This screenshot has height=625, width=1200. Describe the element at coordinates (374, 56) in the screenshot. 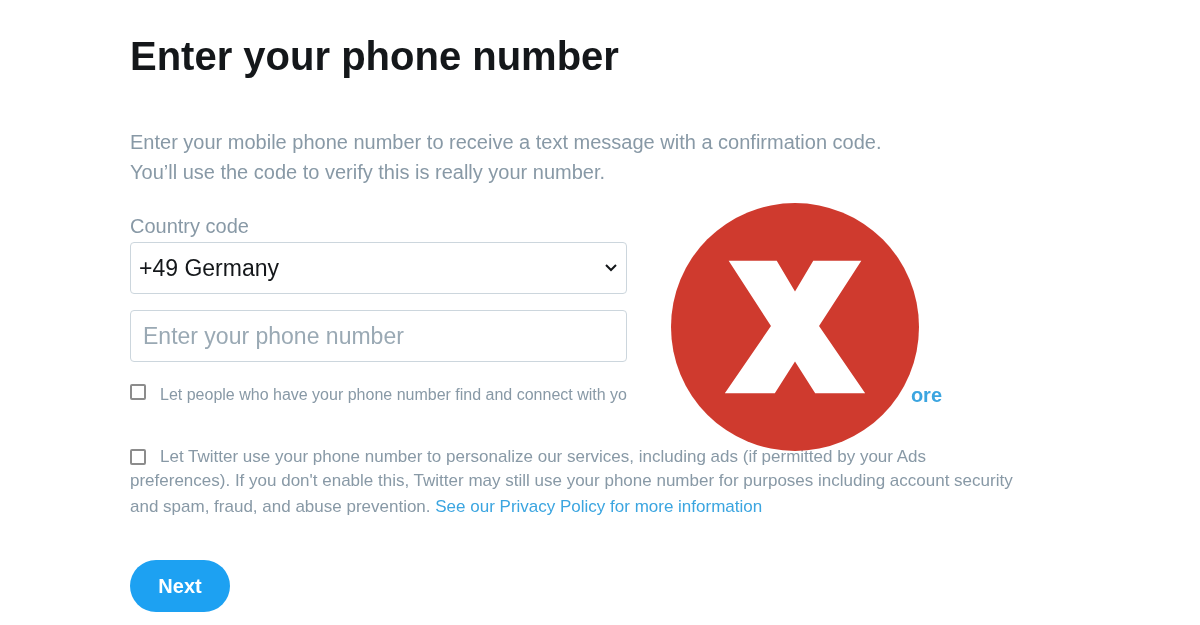

I see `page-title: Enter your phone number` at that location.